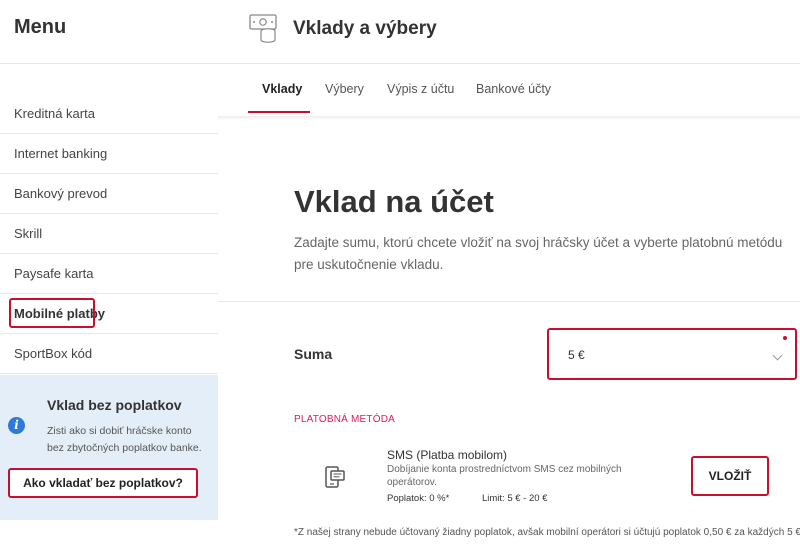 The image size is (800, 546). I want to click on sidebar-item-label: Kreditná karta, so click(54, 113).